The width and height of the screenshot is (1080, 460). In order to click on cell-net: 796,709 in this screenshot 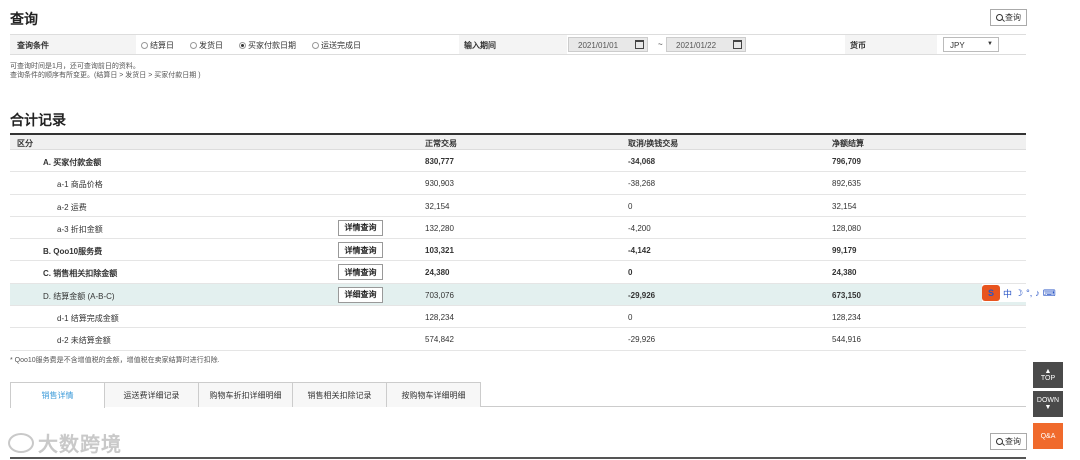, I will do `click(846, 161)`.